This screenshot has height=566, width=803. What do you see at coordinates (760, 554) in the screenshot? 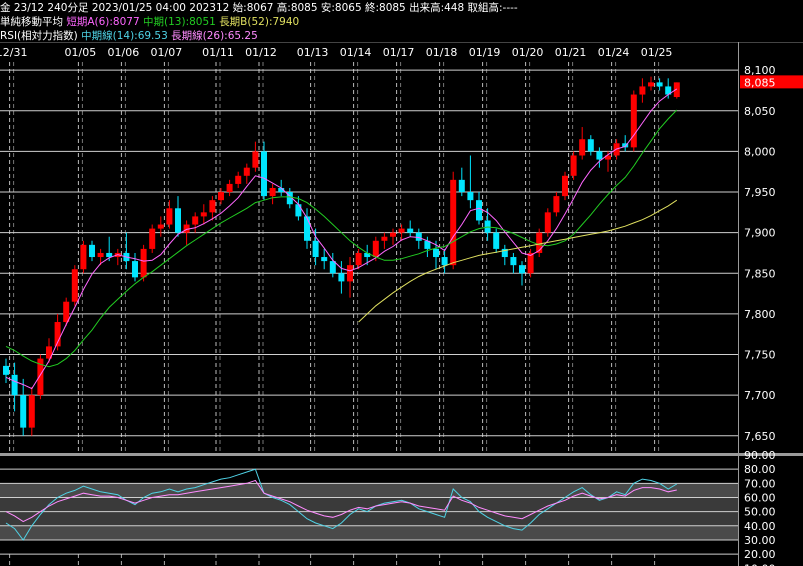
I see `rsi-tick-label: 20.00` at bounding box center [760, 554].